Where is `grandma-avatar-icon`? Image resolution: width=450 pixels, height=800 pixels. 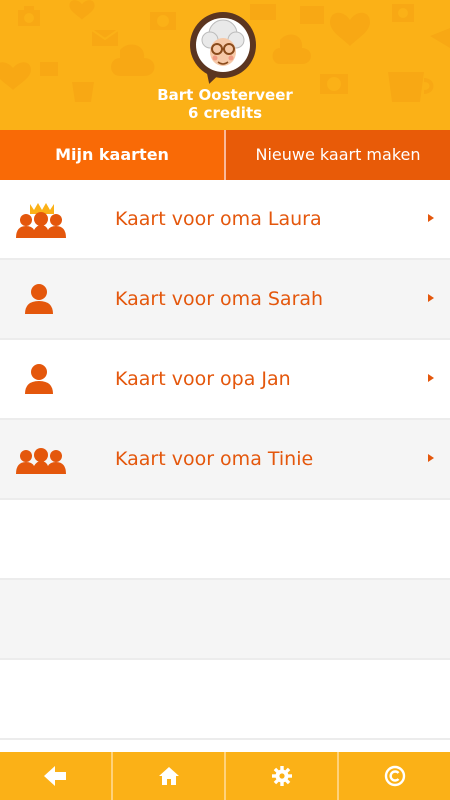 grandma-avatar-icon is located at coordinates (223, 45).